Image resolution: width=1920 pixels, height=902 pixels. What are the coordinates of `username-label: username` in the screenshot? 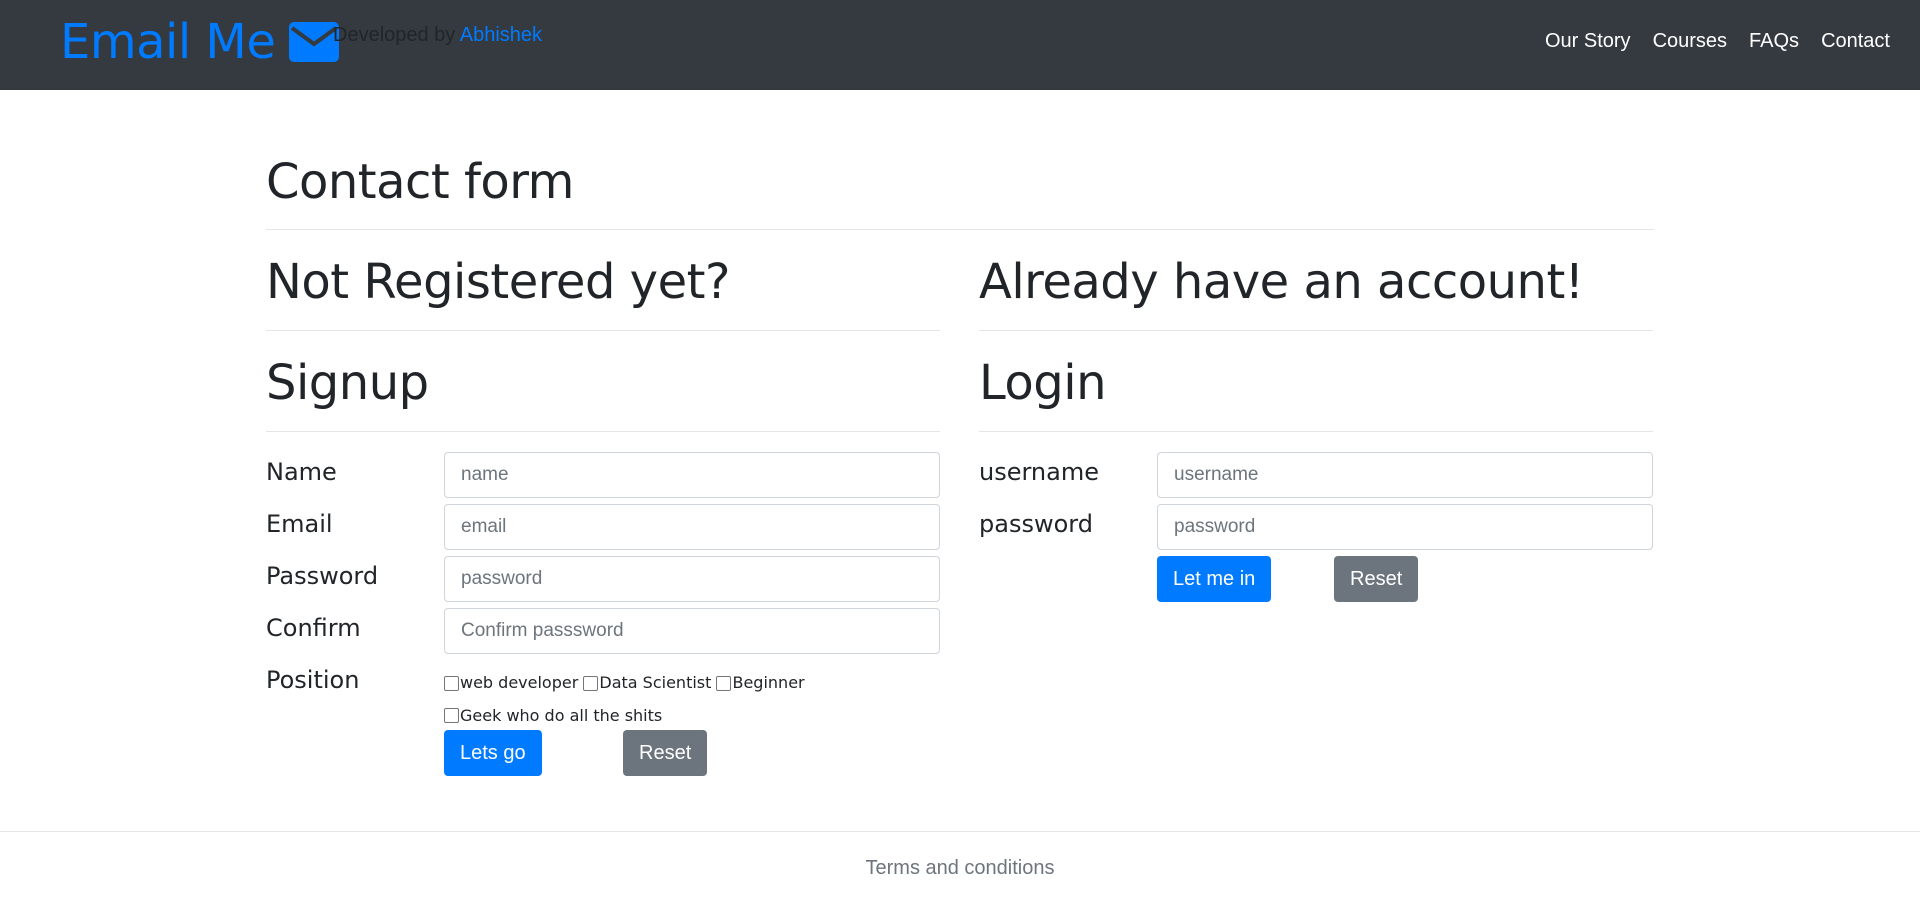 It's located at (1039, 472).